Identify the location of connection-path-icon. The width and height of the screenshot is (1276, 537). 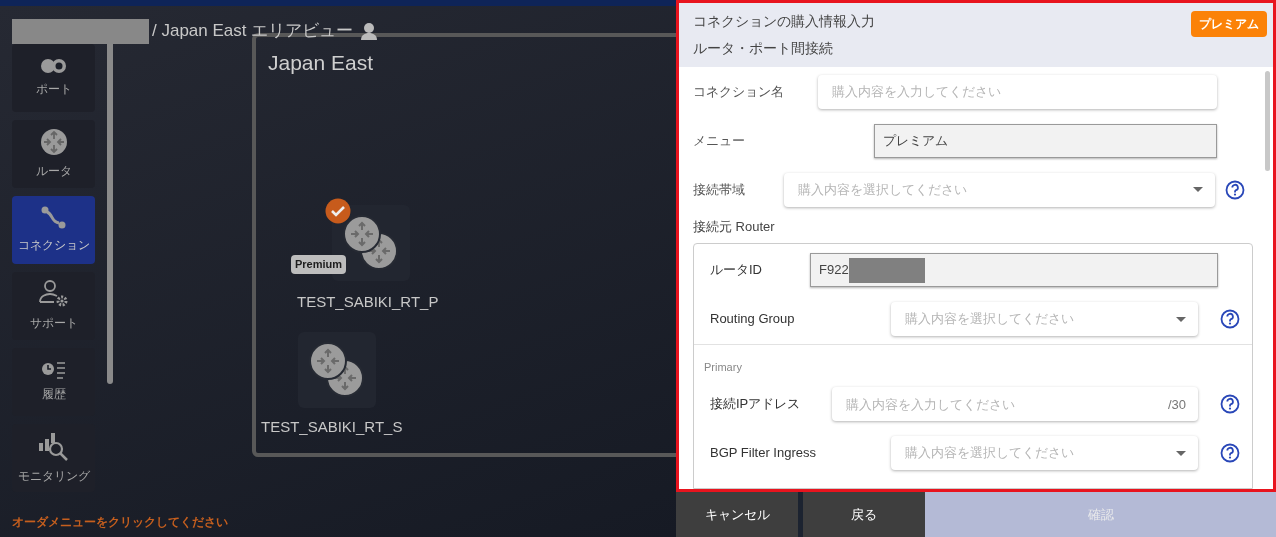
(53, 218).